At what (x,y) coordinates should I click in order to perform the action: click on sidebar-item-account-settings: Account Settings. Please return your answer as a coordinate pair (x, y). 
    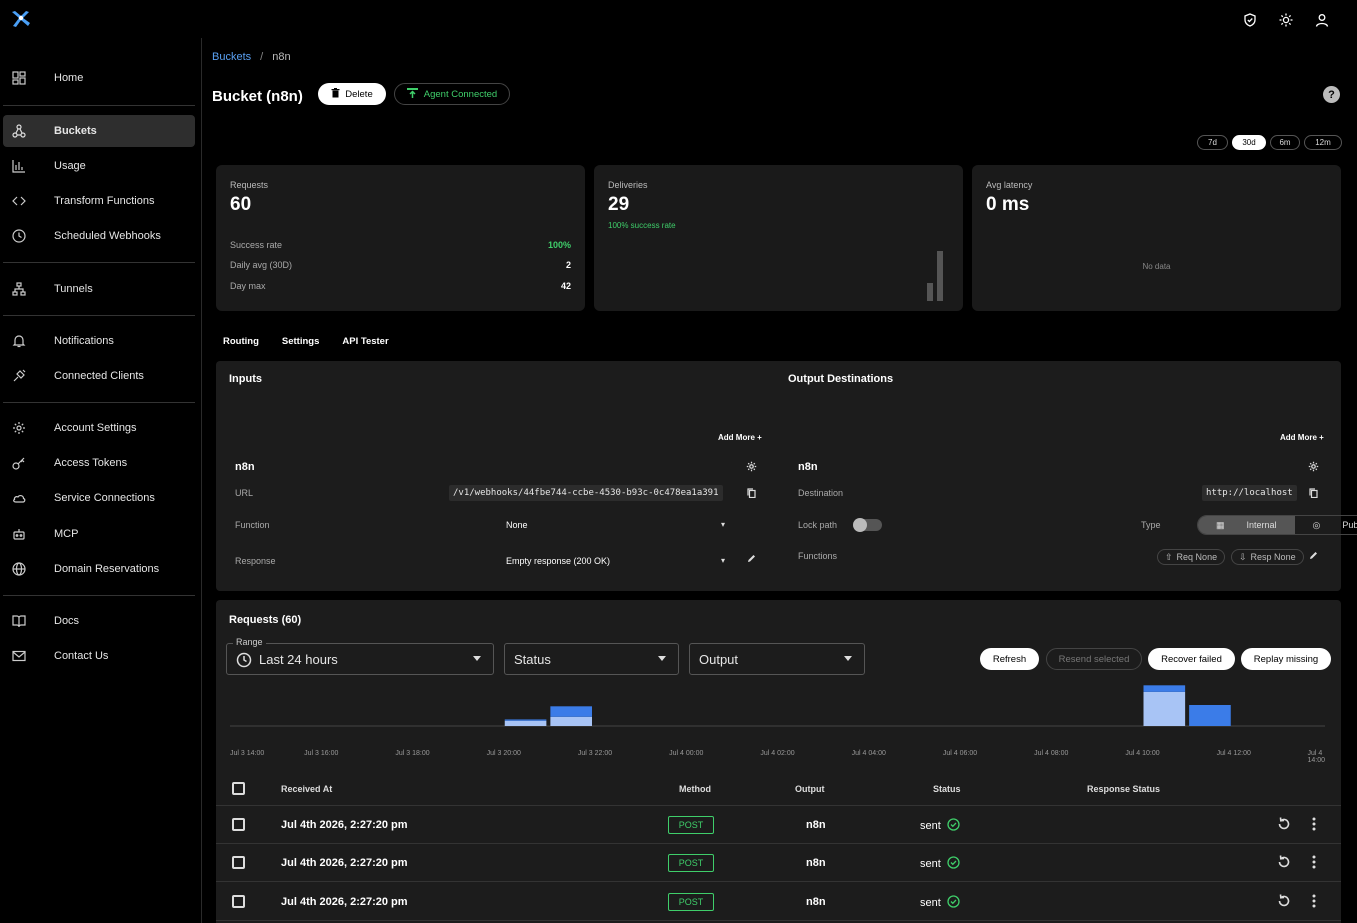
    Looking at the image, I should click on (99, 428).